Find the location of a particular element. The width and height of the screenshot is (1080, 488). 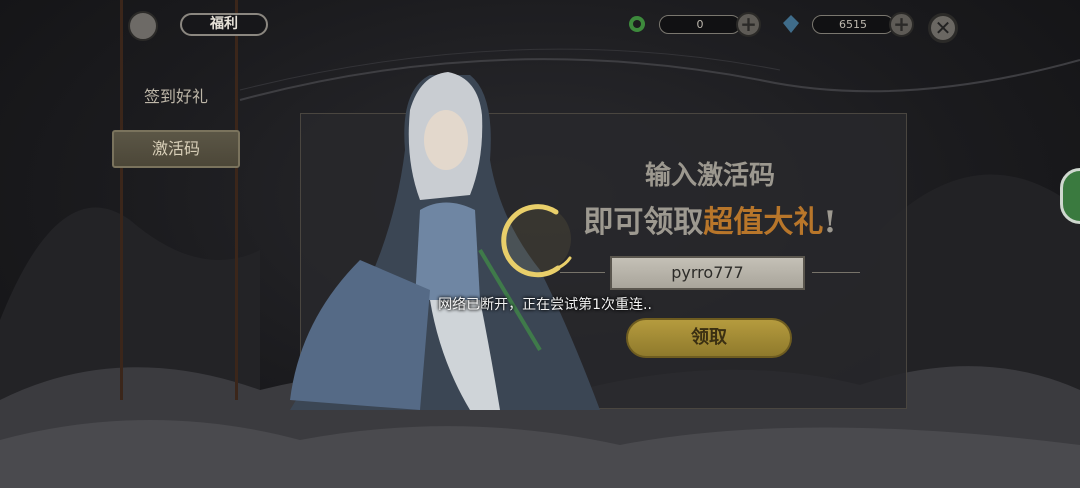

panel-heading: 输入激活码 is located at coordinates (709, 176).